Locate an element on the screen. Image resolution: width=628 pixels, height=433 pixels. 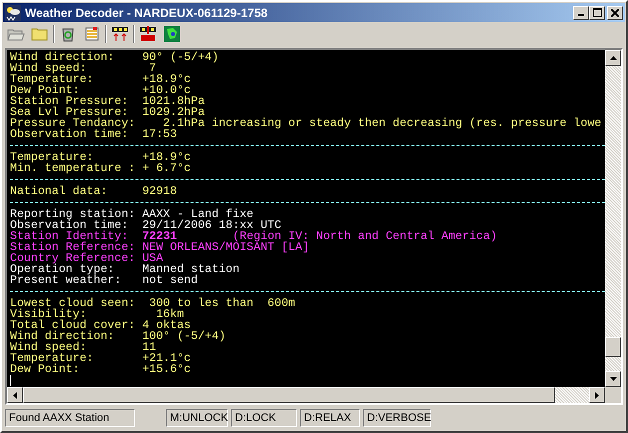
output-line: Temperature: +21.1°c is located at coordinates (101, 358).